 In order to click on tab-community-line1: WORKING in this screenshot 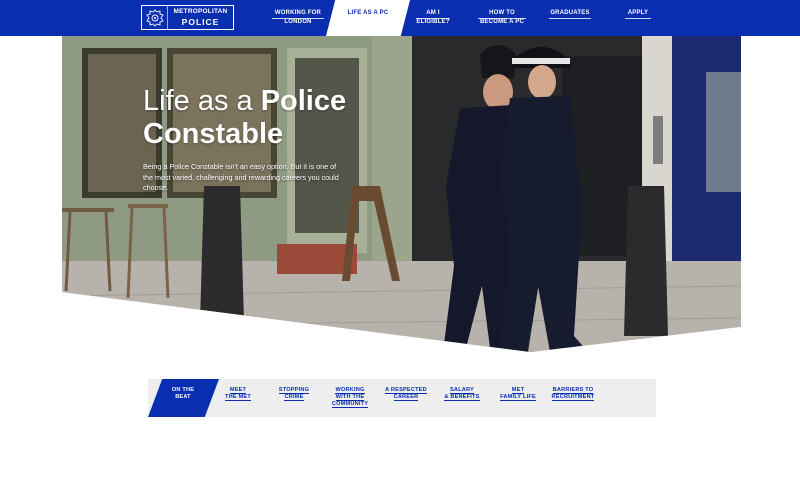, I will do `click(350, 390)`.